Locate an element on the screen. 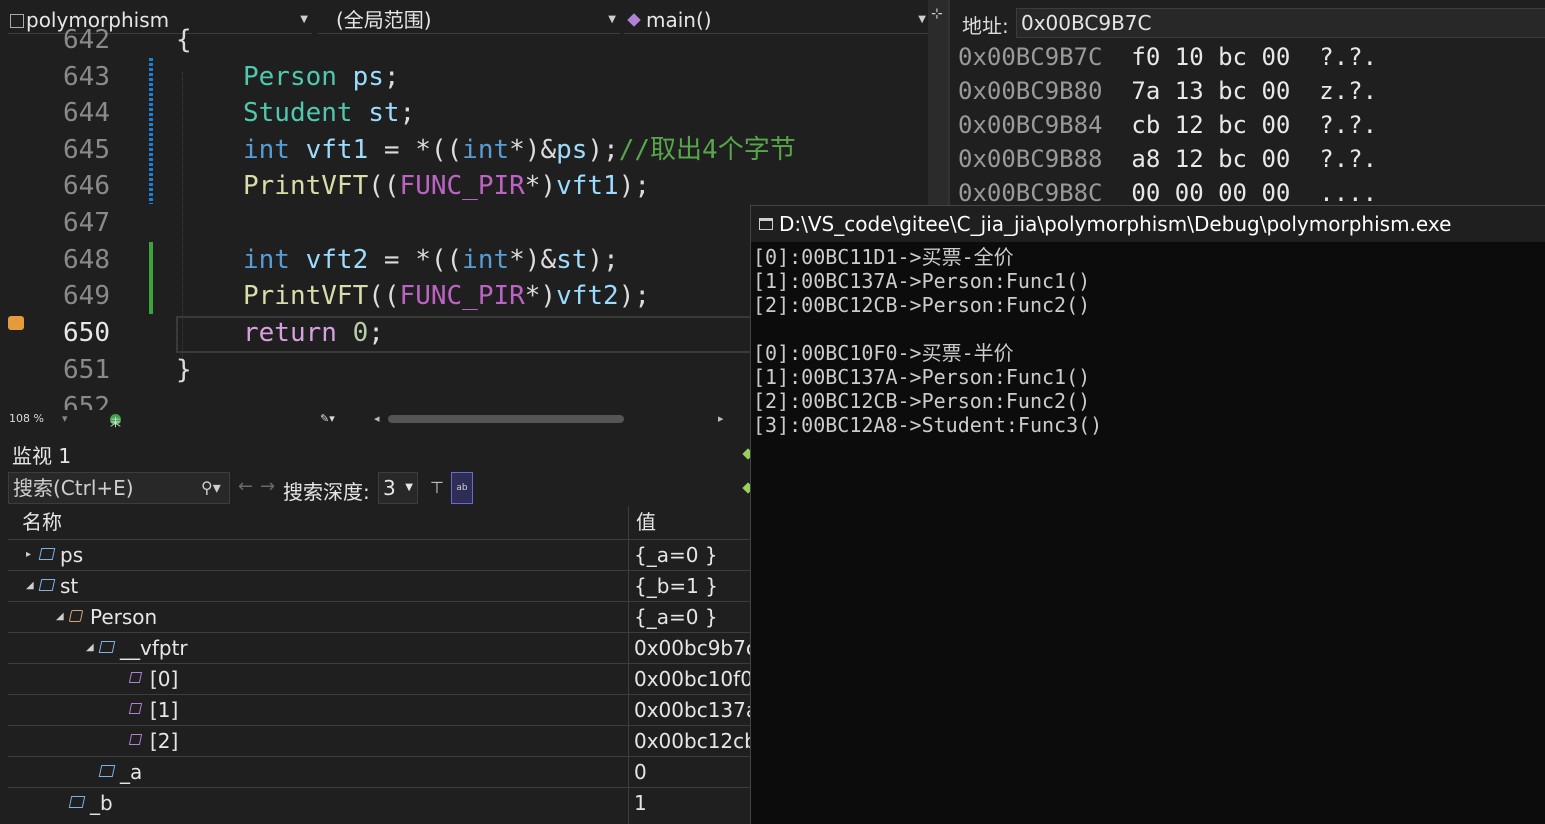 This screenshot has height=824, width=1545. memory-row: 0x00BC9B88 a8 12 bc 00 ?.?. is located at coordinates (1167, 159).